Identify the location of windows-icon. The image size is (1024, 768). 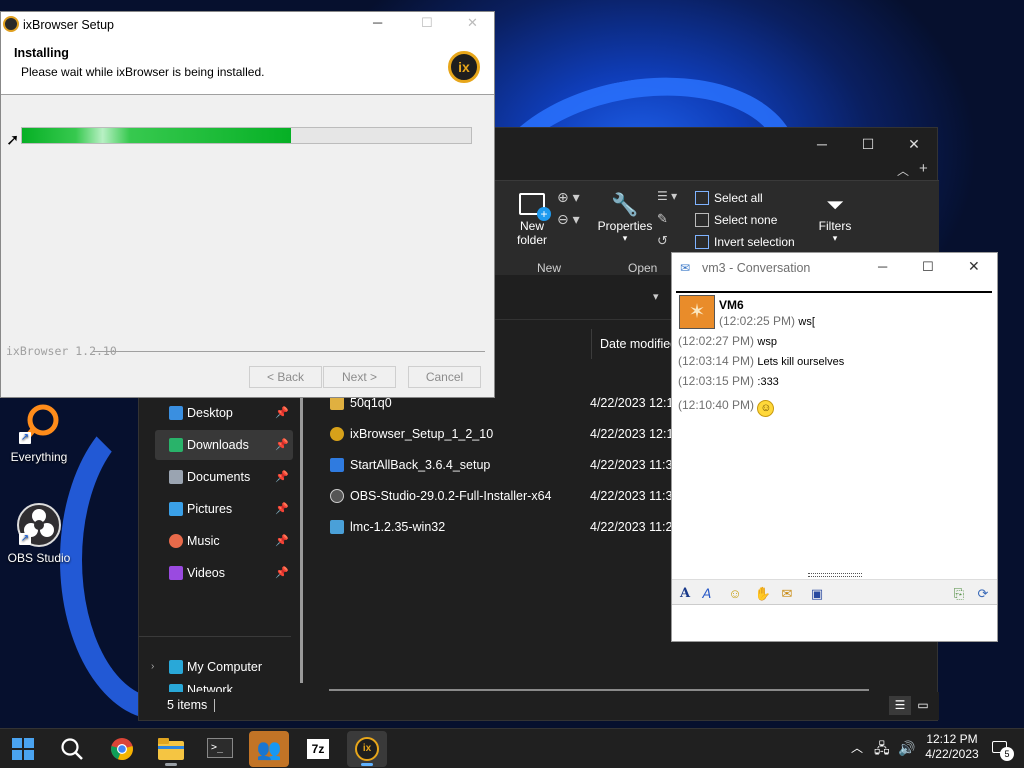
(23, 749).